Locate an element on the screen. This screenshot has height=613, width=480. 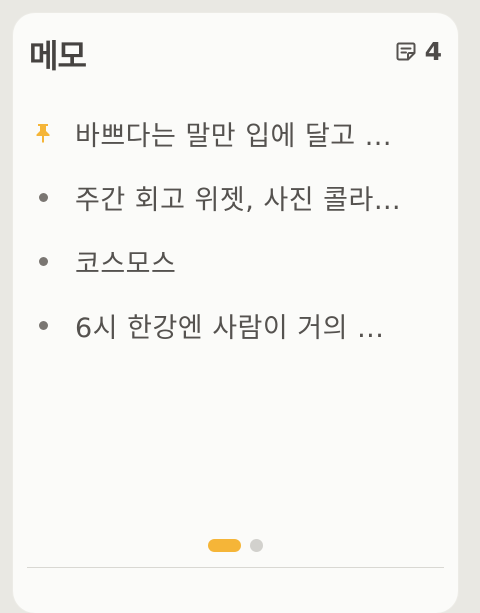
divider is located at coordinates (235, 567).